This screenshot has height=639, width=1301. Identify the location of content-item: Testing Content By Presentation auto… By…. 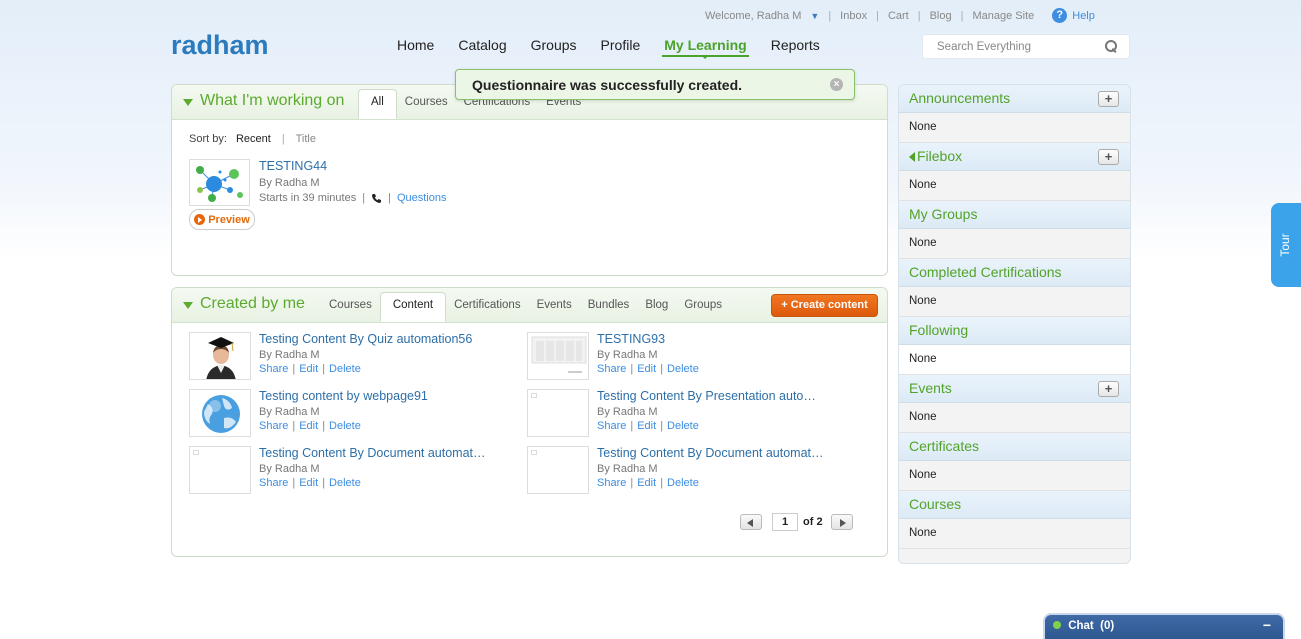
(692, 414).